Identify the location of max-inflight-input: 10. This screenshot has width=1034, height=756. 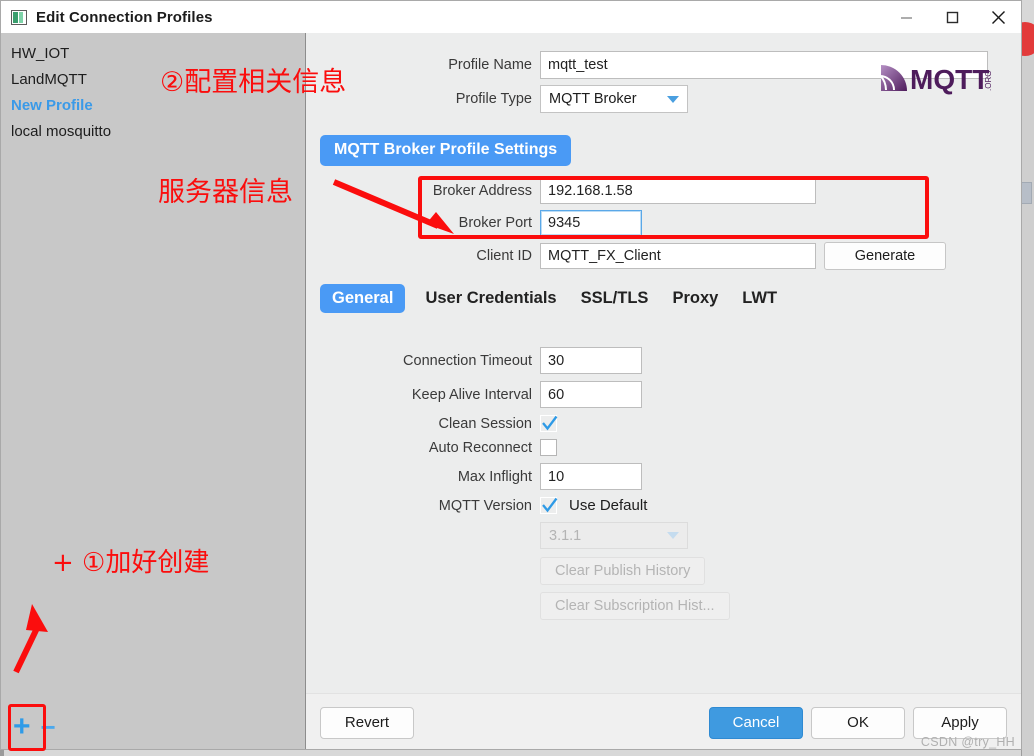
(591, 476).